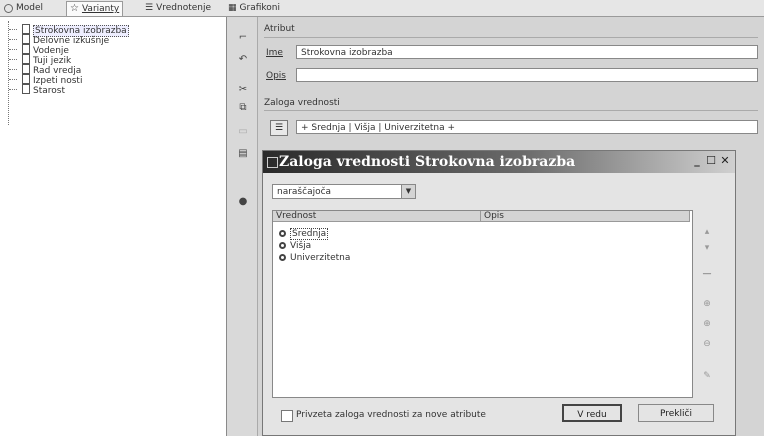 Image resolution: width=764 pixels, height=436 pixels. Describe the element at coordinates (287, 416) in the screenshot. I see `default-scale-checkbox` at that location.